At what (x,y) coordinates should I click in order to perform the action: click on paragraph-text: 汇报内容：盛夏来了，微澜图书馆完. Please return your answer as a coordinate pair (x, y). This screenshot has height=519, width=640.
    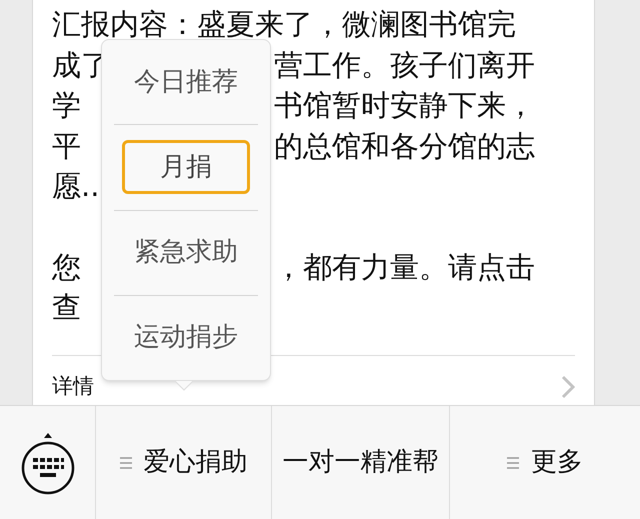
    Looking at the image, I should click on (284, 24).